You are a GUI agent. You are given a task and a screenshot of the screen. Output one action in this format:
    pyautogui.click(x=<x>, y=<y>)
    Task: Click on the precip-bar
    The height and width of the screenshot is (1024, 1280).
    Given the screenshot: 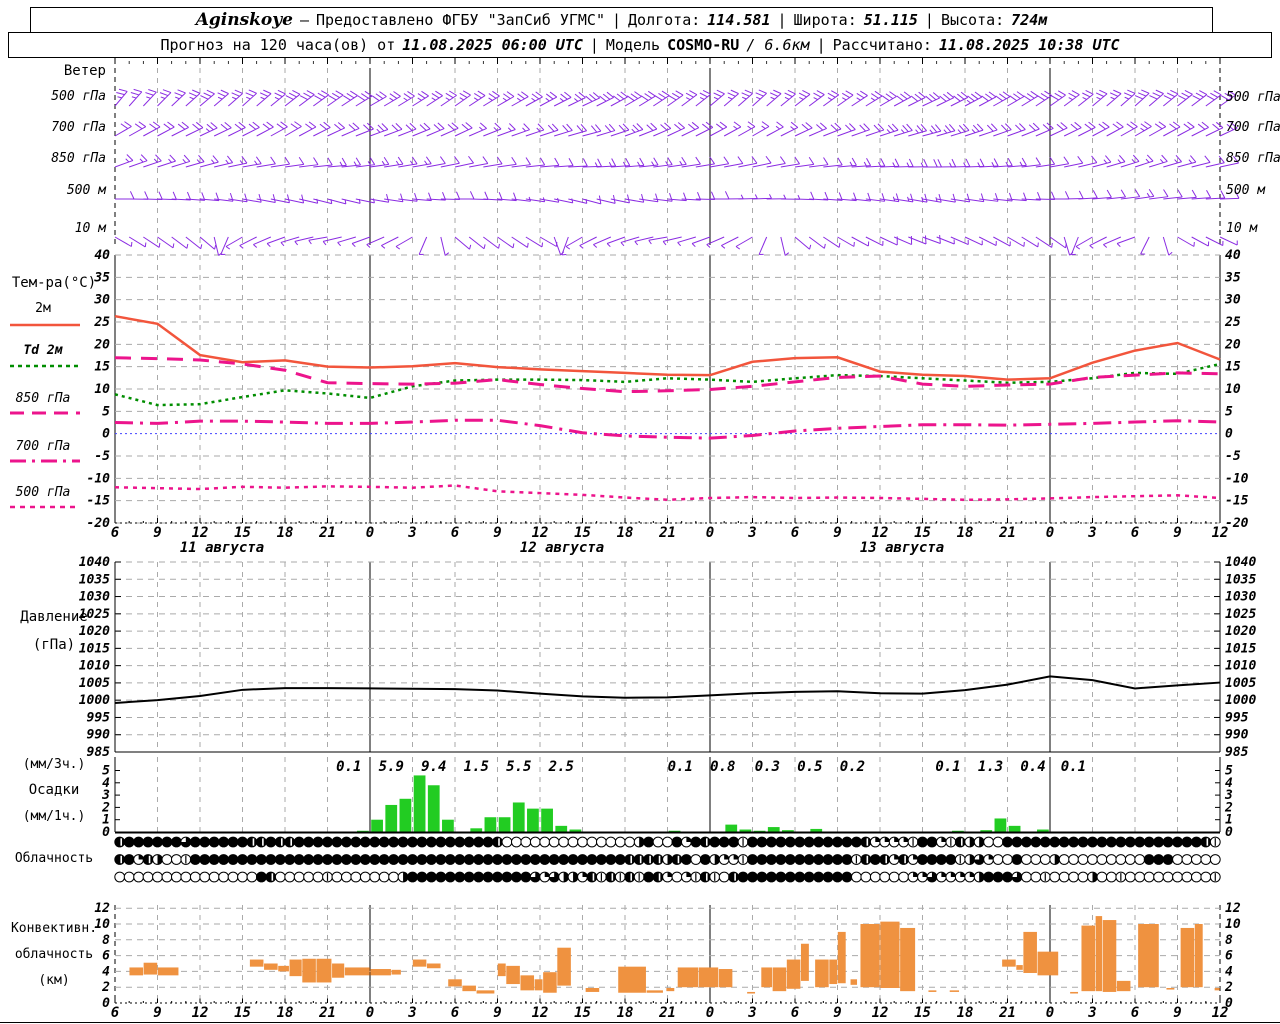 What is the action you would take?
    pyautogui.click(x=533, y=820)
    